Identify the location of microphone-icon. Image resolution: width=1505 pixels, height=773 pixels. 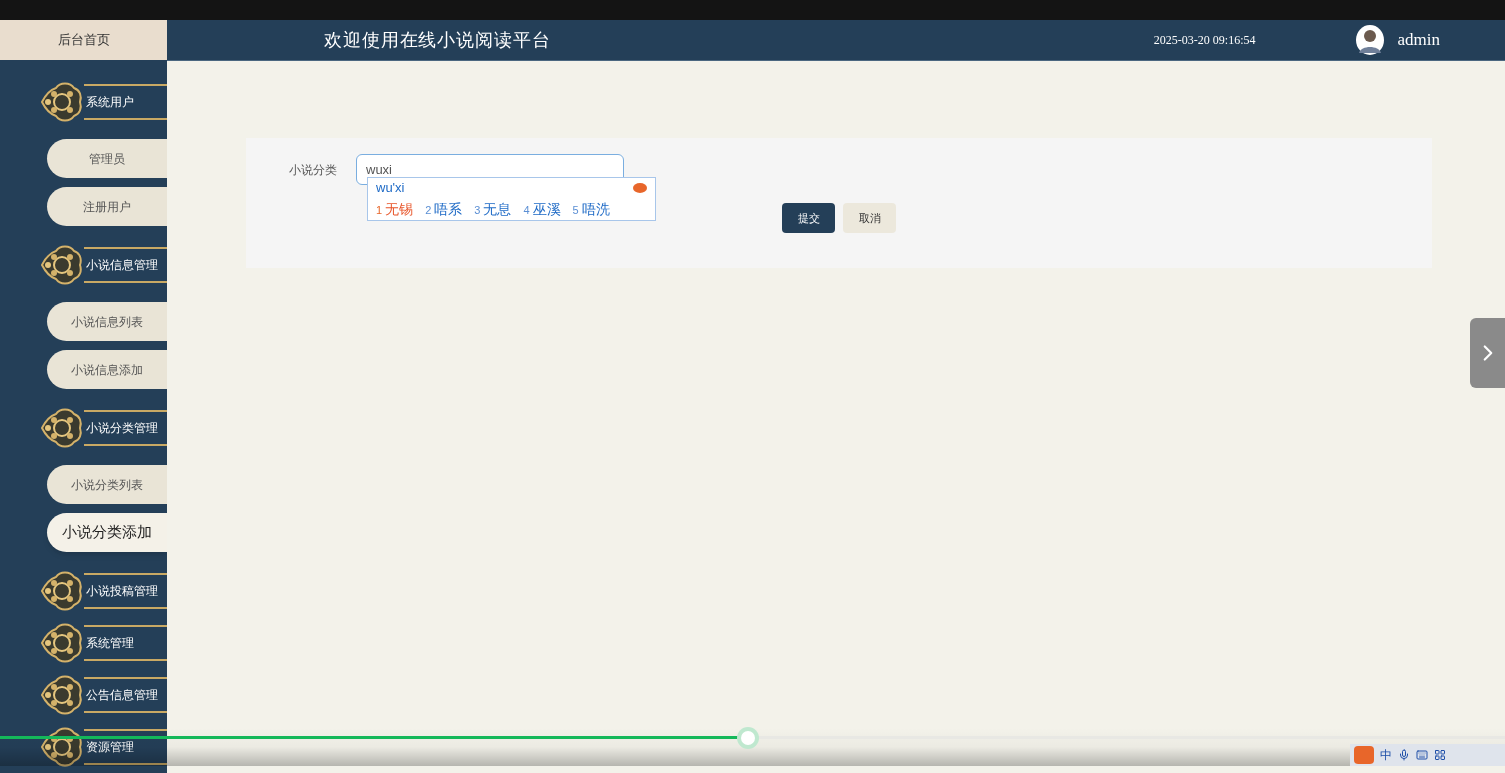
(1404, 755).